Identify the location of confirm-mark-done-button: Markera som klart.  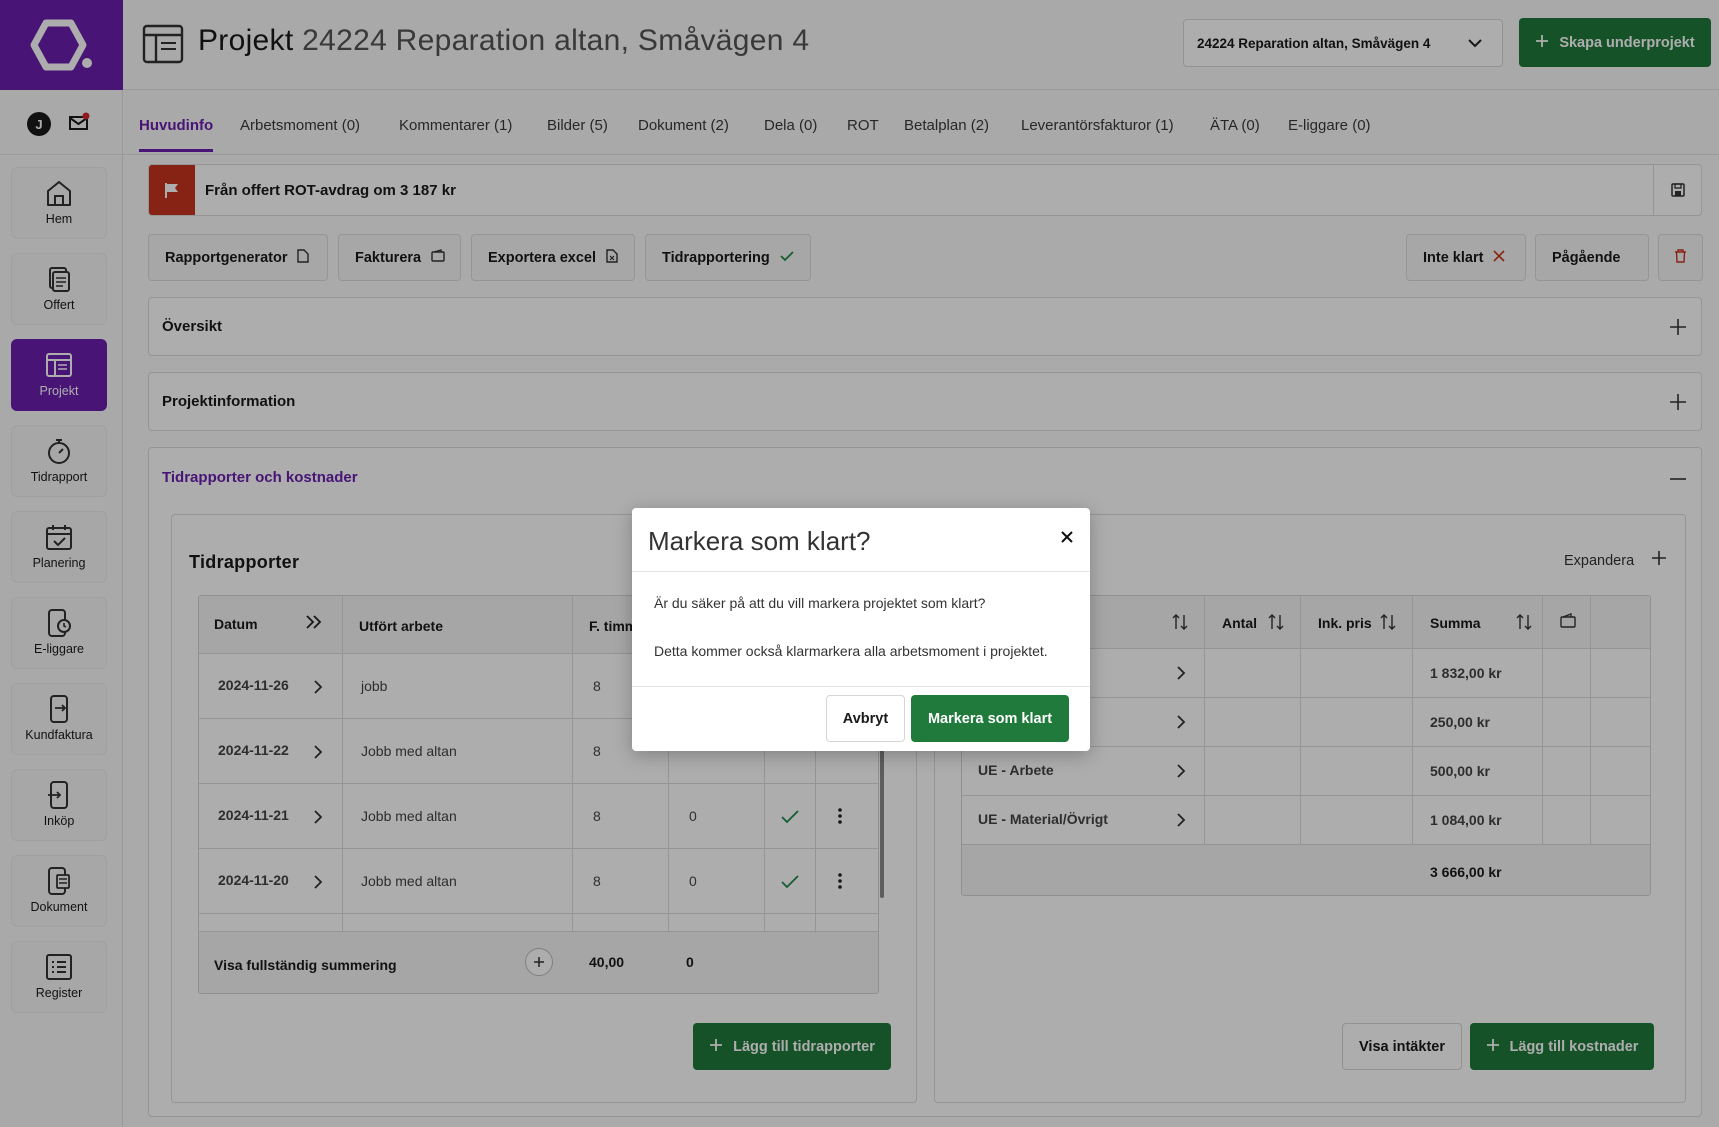
(990, 718).